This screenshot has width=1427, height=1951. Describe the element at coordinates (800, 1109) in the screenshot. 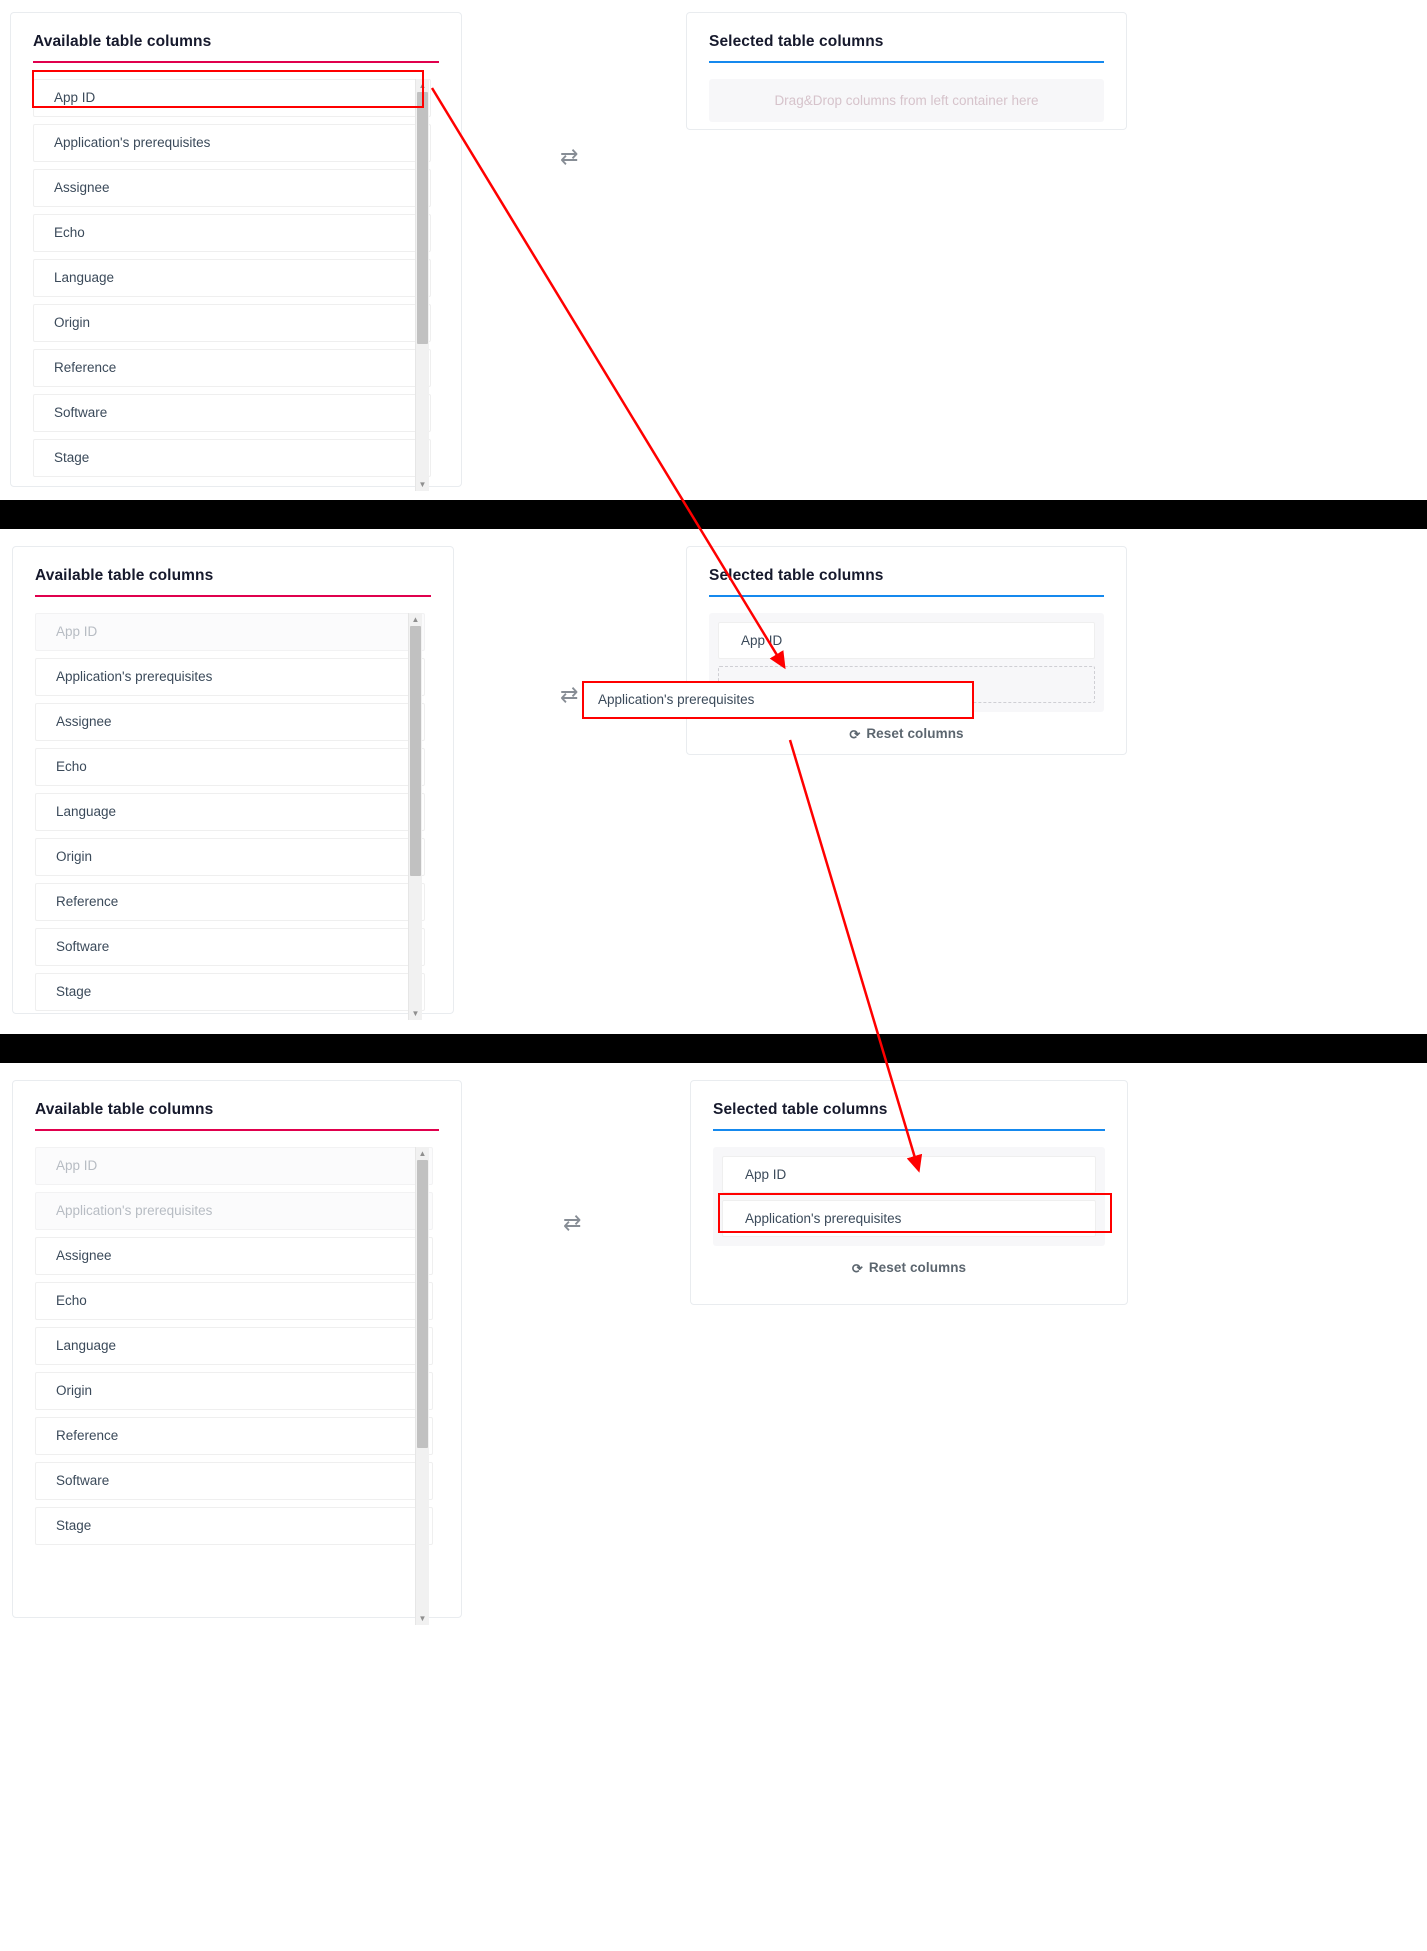

I see `selected-columns-title-3: Selected table columns` at that location.